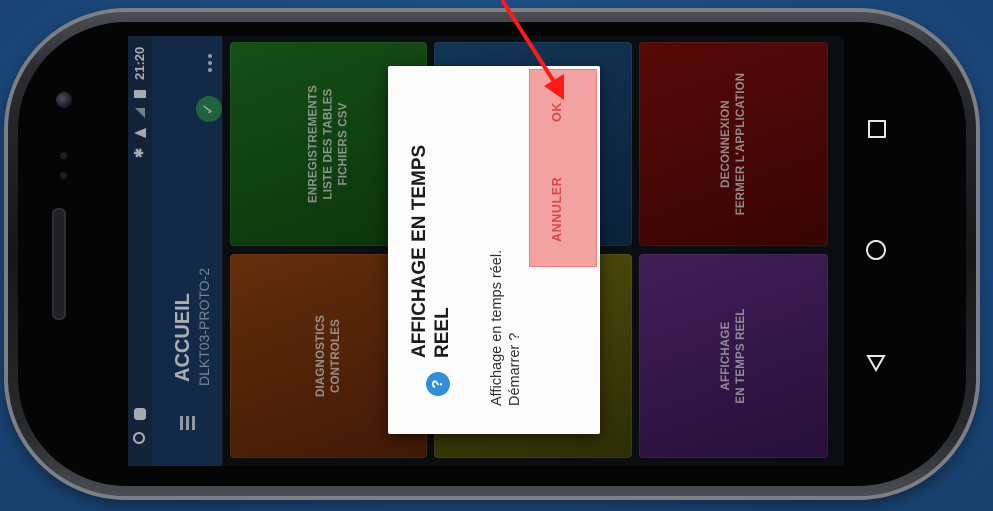  What do you see at coordinates (877, 129) in the screenshot?
I see `nav-recents-icon` at bounding box center [877, 129].